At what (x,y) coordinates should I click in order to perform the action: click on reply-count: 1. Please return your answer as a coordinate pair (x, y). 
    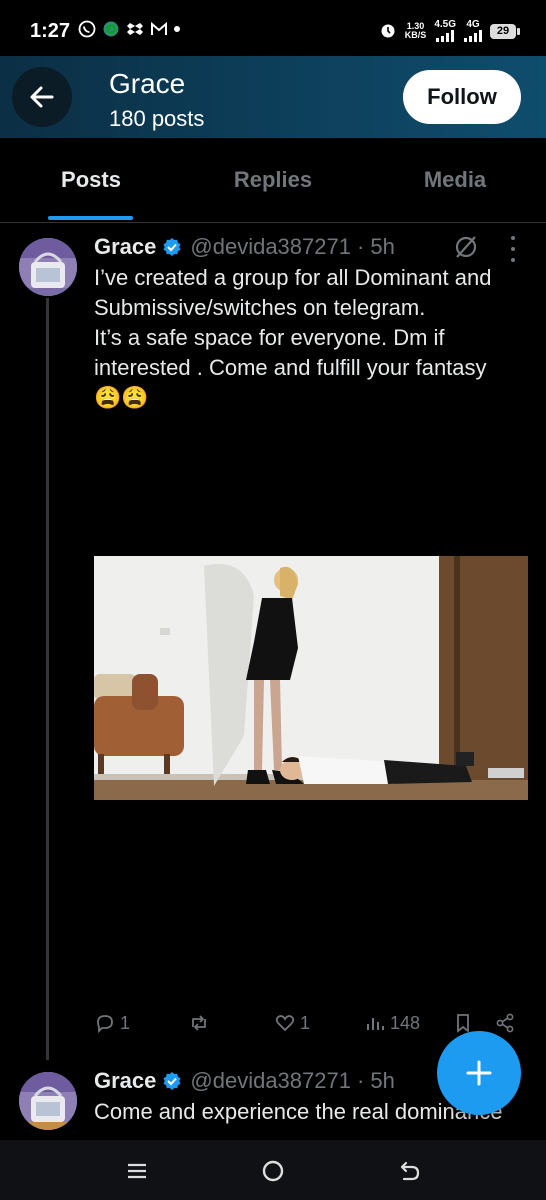
    Looking at the image, I should click on (125, 1022).